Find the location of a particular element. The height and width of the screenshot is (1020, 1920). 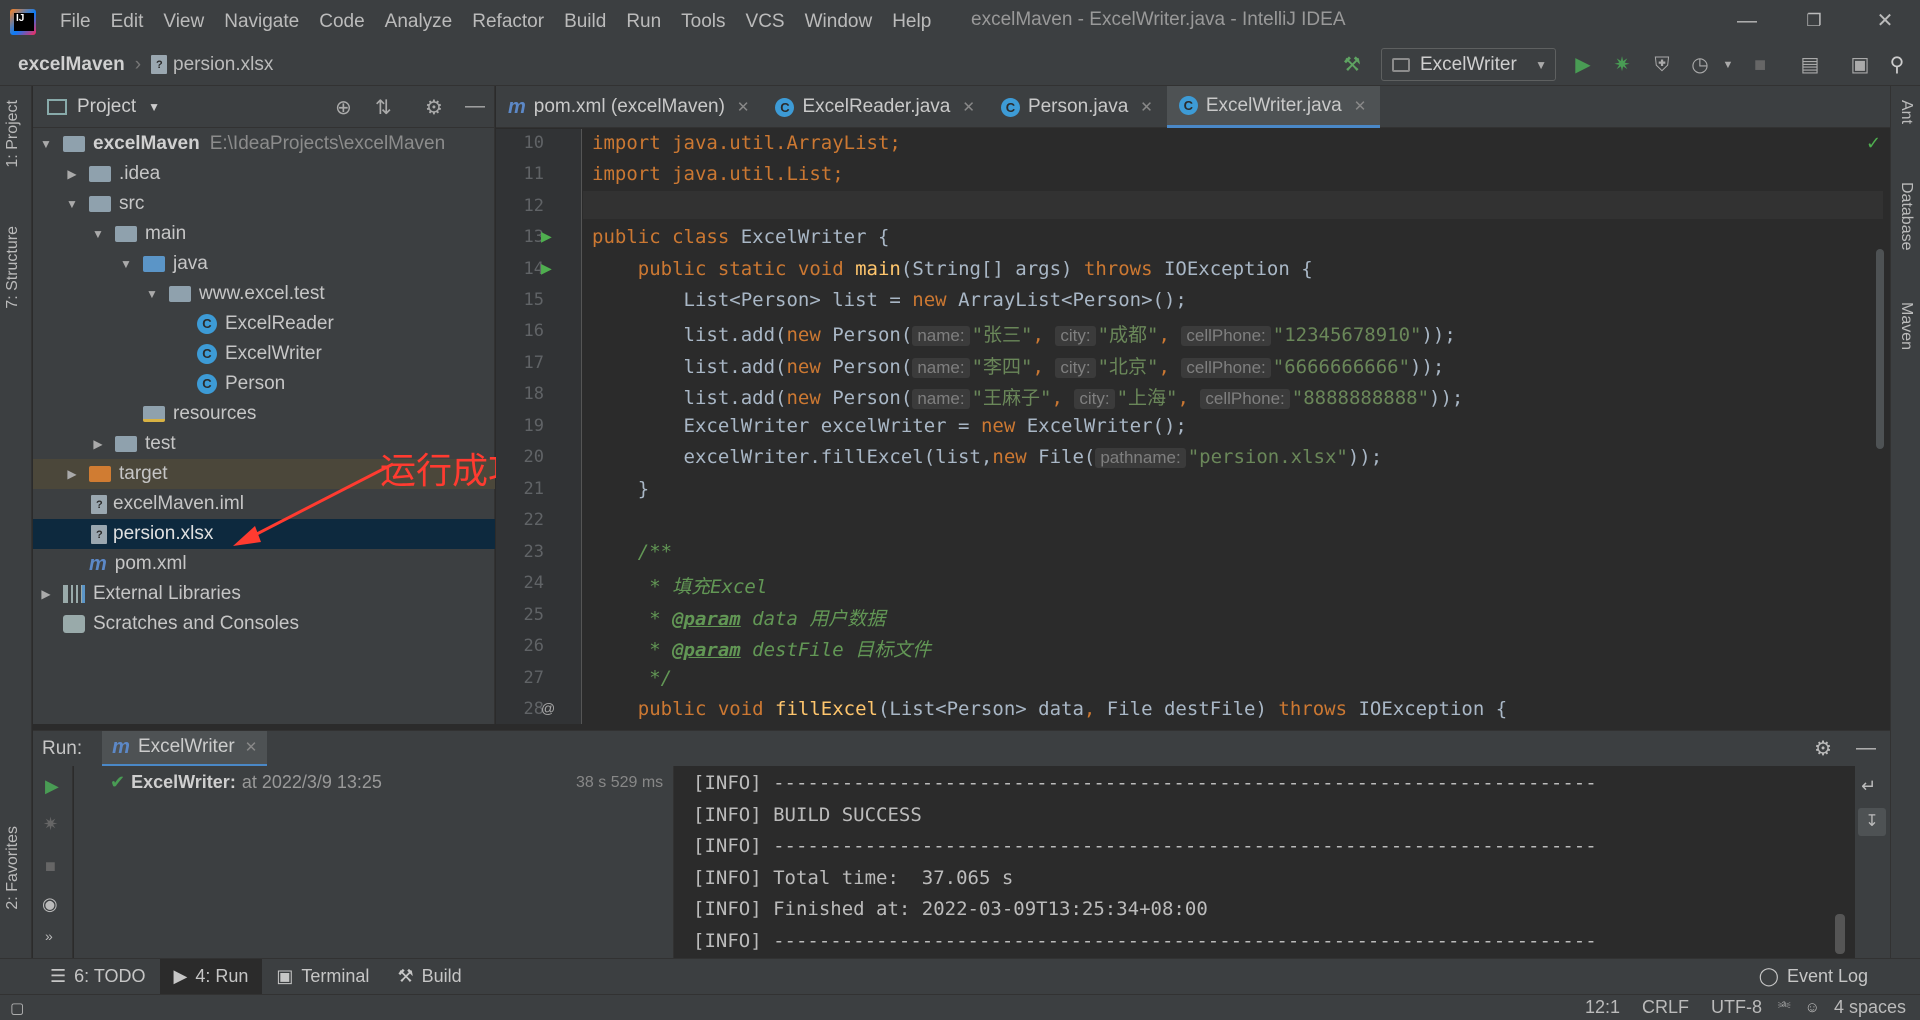

eye-icon: ◉ is located at coordinates (50, 904).